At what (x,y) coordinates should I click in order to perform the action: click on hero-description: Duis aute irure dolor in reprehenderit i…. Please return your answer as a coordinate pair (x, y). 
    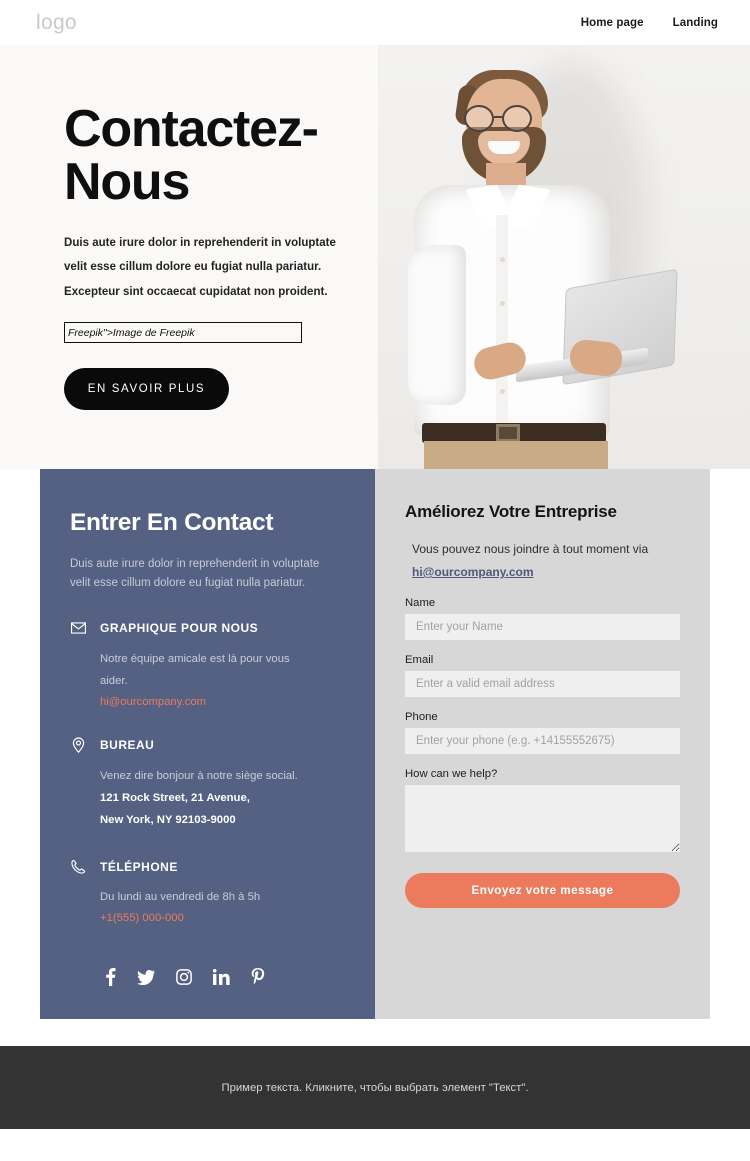
    Looking at the image, I should click on (232, 267).